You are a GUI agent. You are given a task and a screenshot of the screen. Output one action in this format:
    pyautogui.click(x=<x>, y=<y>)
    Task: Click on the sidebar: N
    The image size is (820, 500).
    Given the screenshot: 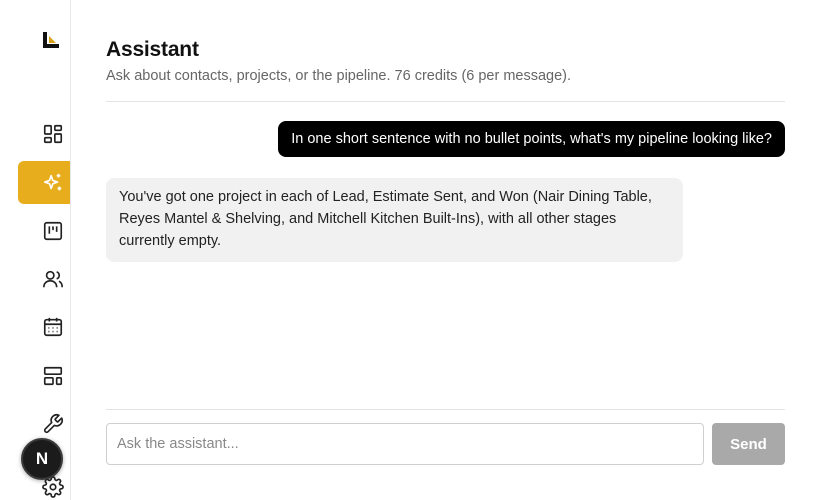 What is the action you would take?
    pyautogui.click(x=35, y=250)
    